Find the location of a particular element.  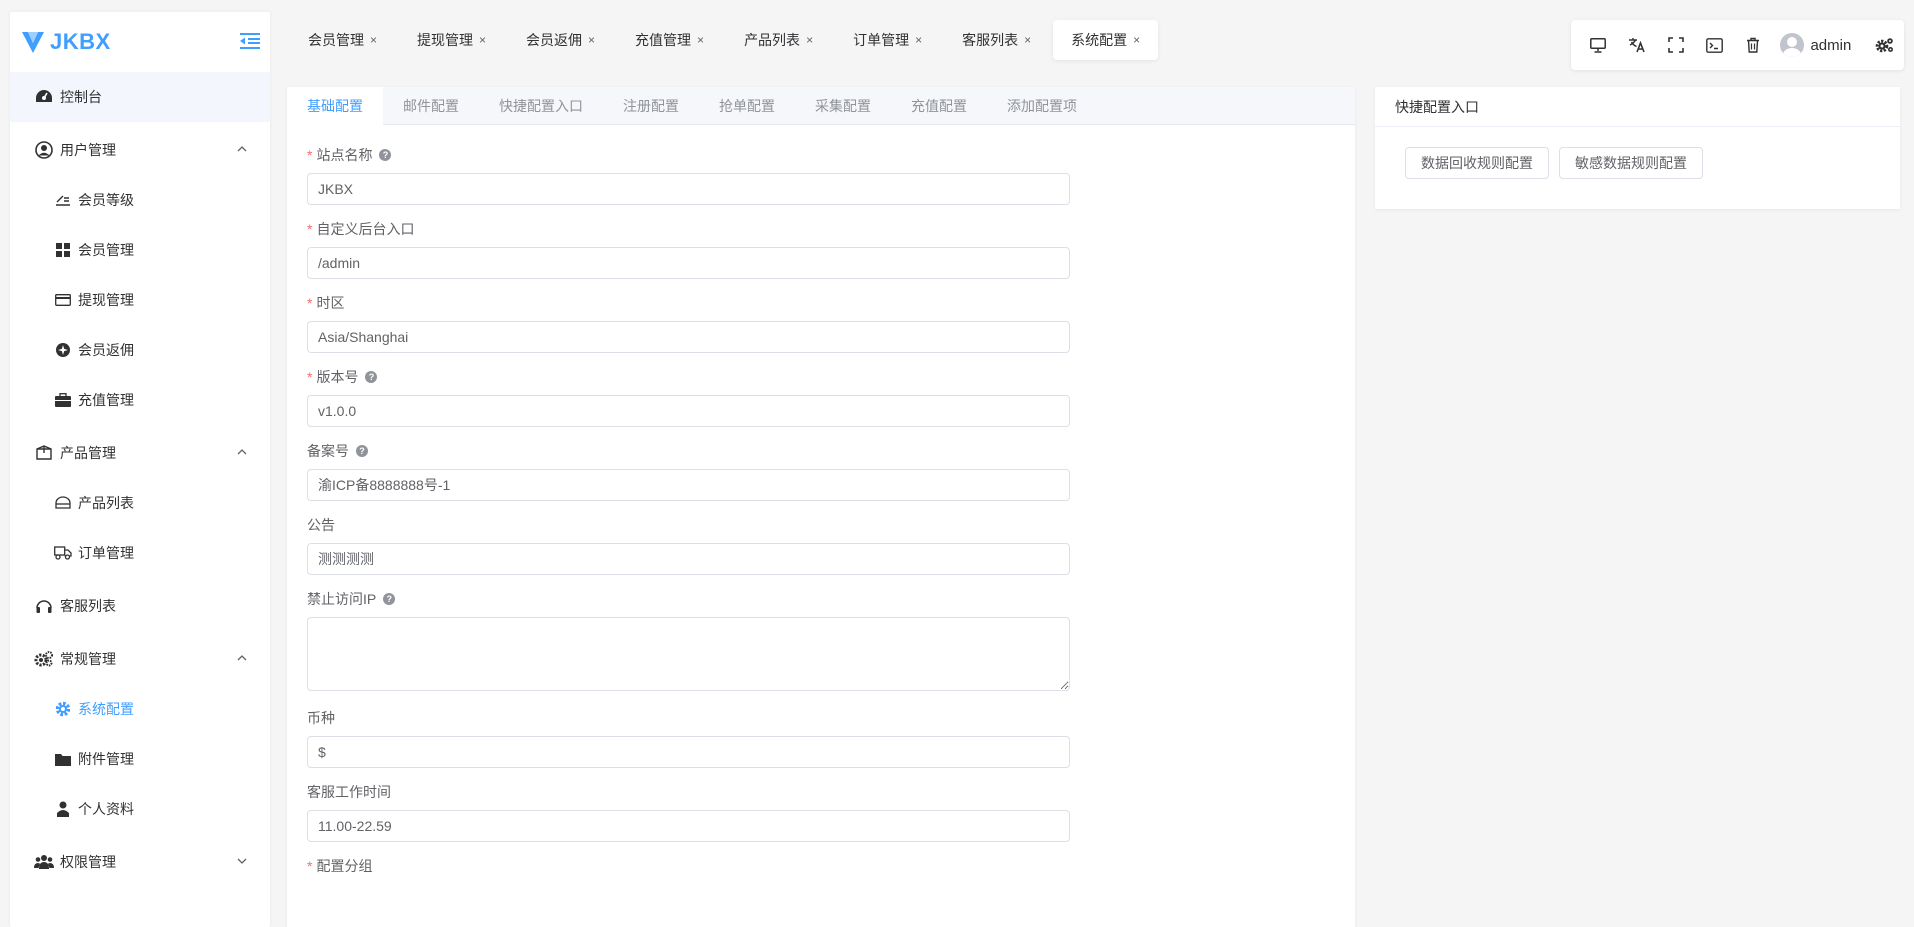

sidebar-item-profile: 个人资料 is located at coordinates (140, 809).